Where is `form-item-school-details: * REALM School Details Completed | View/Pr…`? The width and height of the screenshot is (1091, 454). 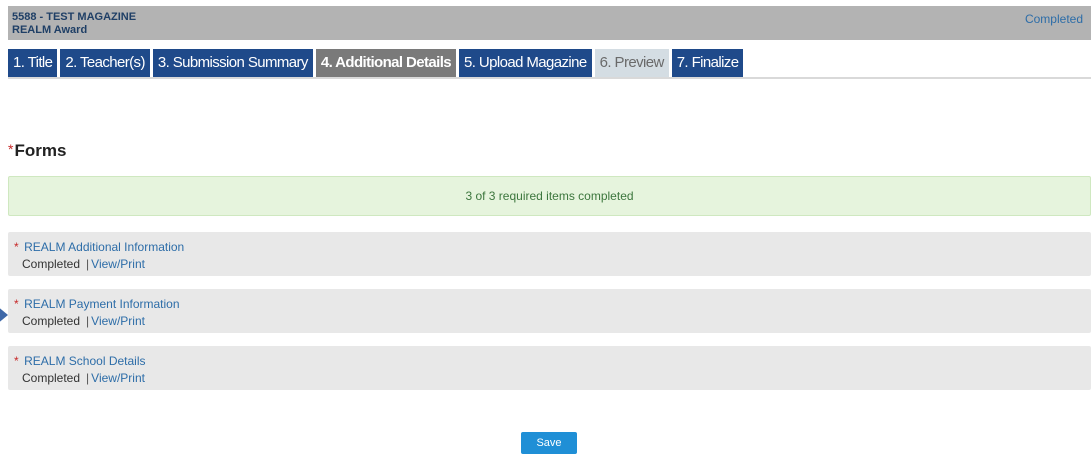
form-item-school-details: * REALM School Details Completed | View/Pr… is located at coordinates (549, 368).